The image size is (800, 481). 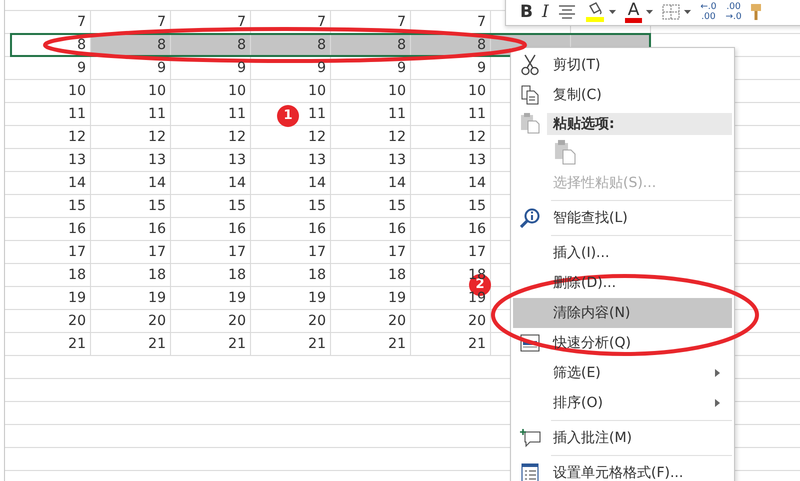 I want to click on bold-button: B, so click(x=526, y=12).